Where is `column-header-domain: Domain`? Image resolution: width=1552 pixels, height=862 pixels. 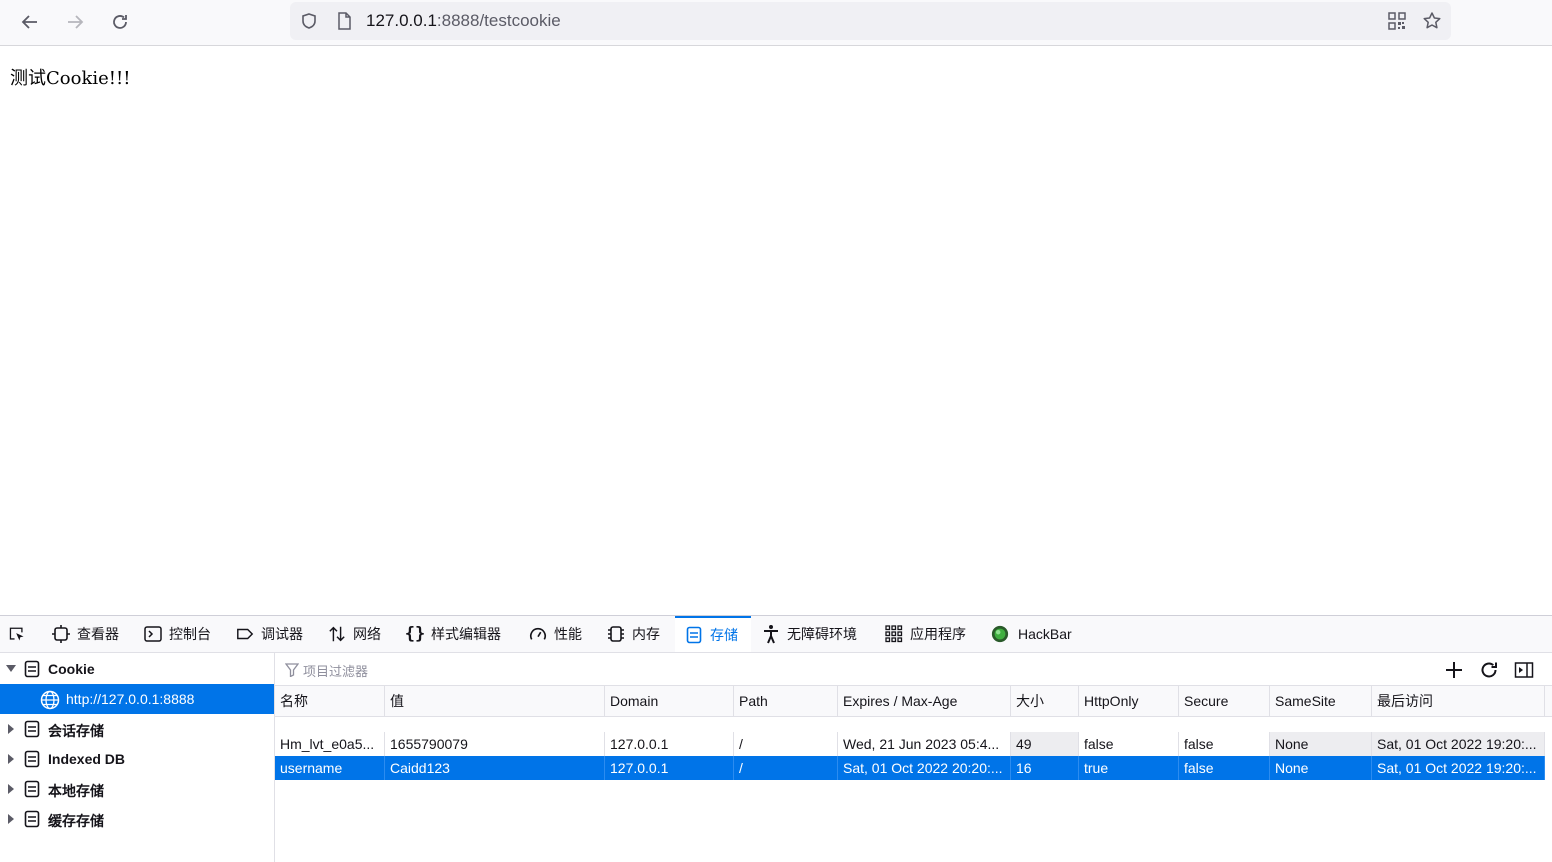
column-header-domain: Domain is located at coordinates (669, 701).